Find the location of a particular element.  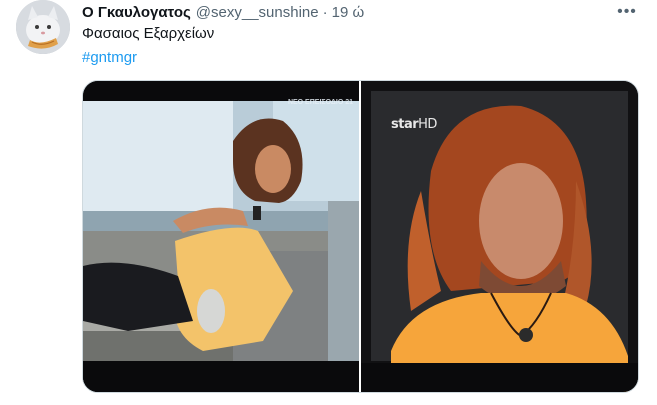

more-horizontal-icon: ••• is located at coordinates (627, 11).